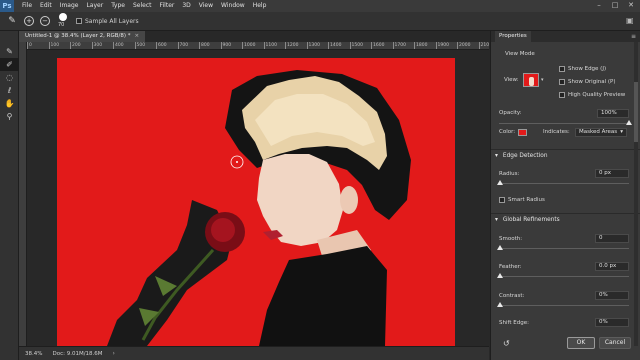 The width and height of the screenshot is (640, 360). I want to click on show-original-option: Show Original (P), so click(587, 82).